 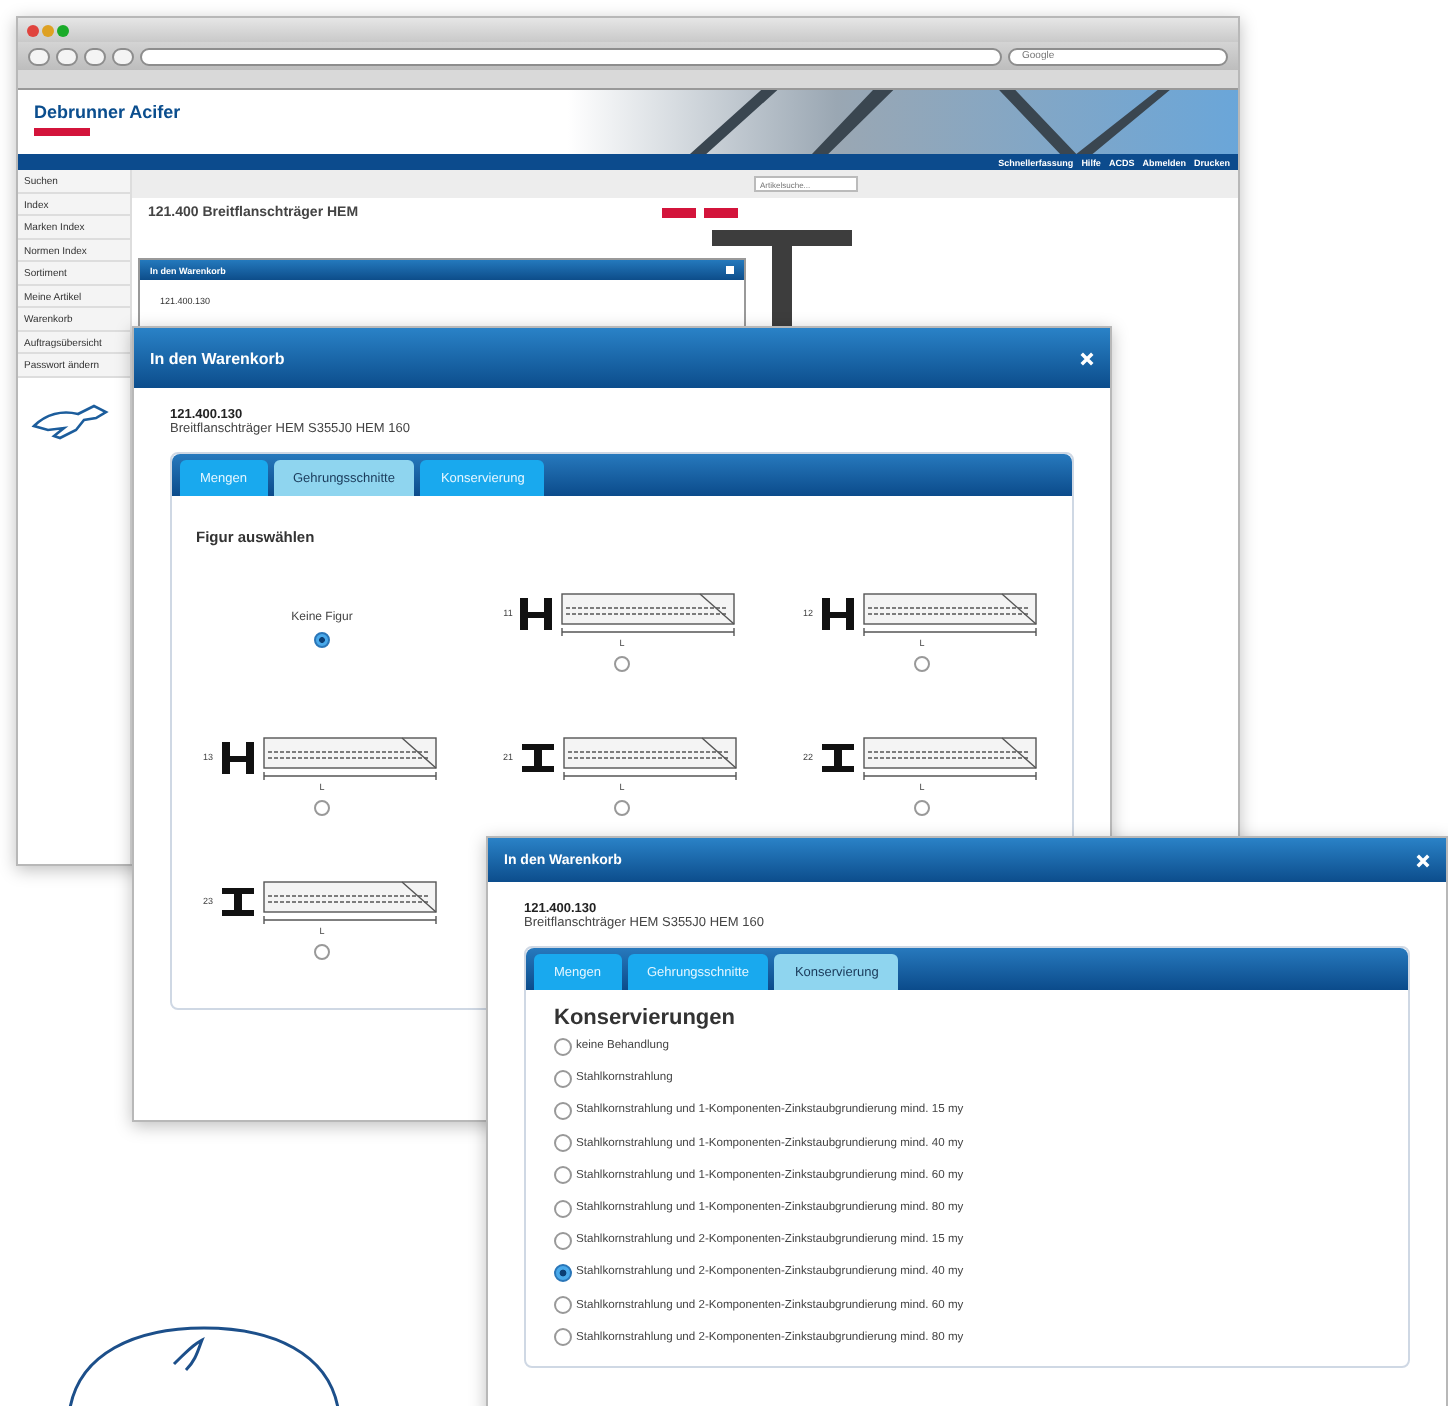 I want to click on address-field, so click(x=571, y=56).